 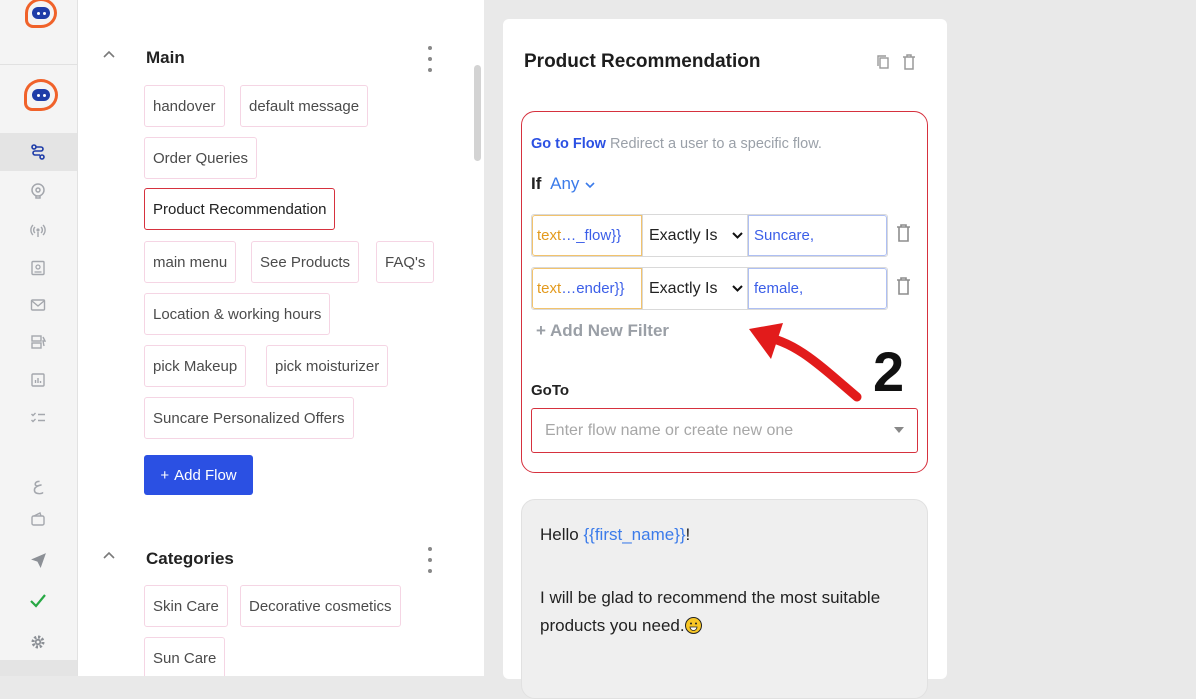 What do you see at coordinates (327, 366) in the screenshot?
I see `flow-chip: pick moisturizer` at bounding box center [327, 366].